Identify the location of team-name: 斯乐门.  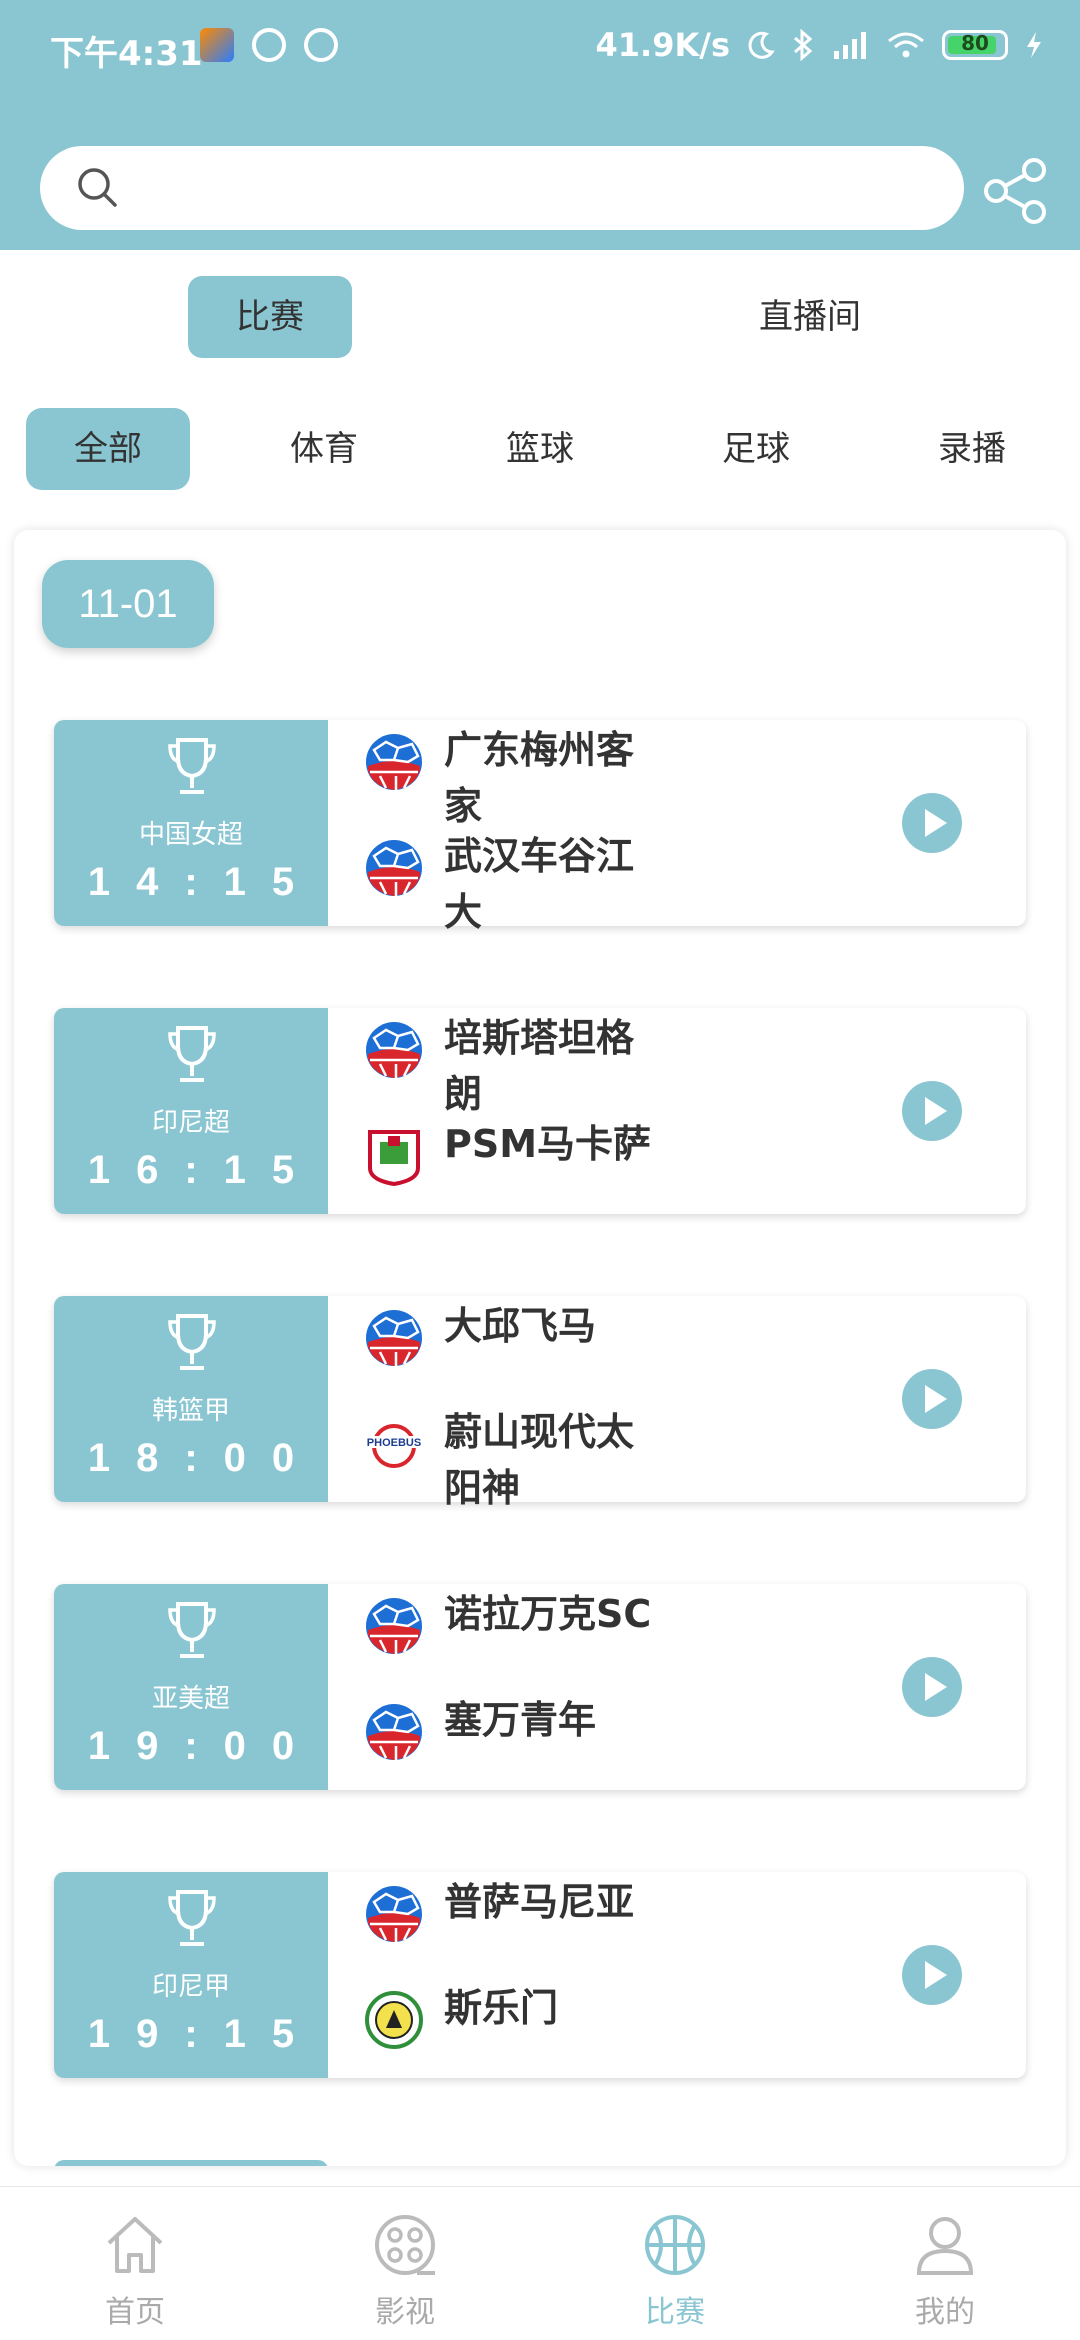
(501, 2008).